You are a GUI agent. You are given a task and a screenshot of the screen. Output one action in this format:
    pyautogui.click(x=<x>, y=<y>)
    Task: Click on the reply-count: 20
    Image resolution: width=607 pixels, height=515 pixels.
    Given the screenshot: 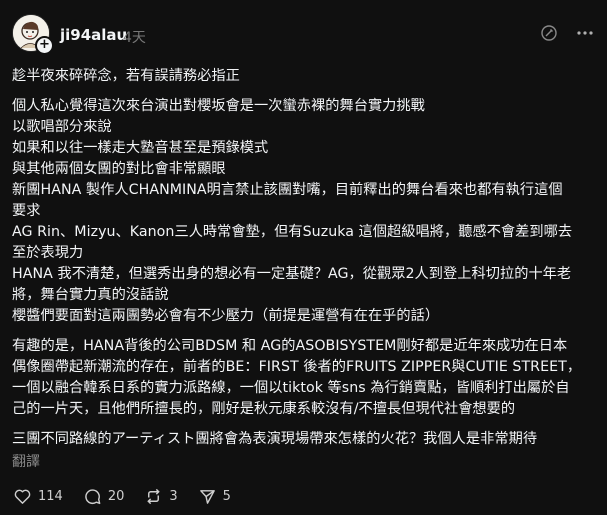 What is the action you would take?
    pyautogui.click(x=116, y=496)
    